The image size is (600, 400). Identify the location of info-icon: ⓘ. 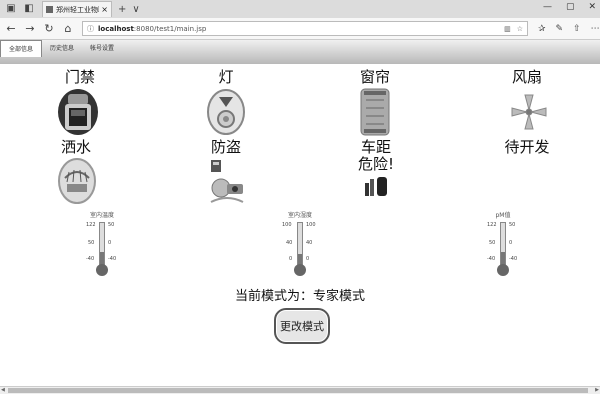
(90, 28).